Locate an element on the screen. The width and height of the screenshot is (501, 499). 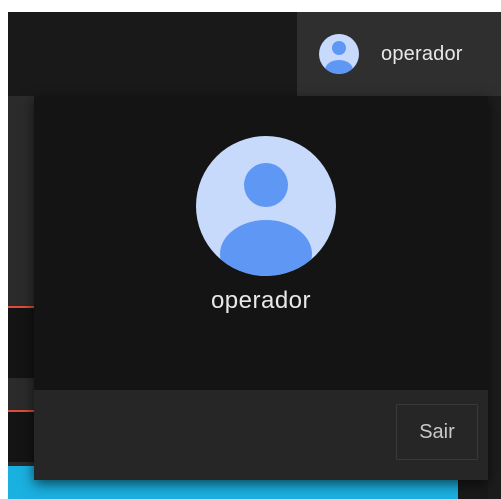
user-menu-button: operador is located at coordinates (399, 54).